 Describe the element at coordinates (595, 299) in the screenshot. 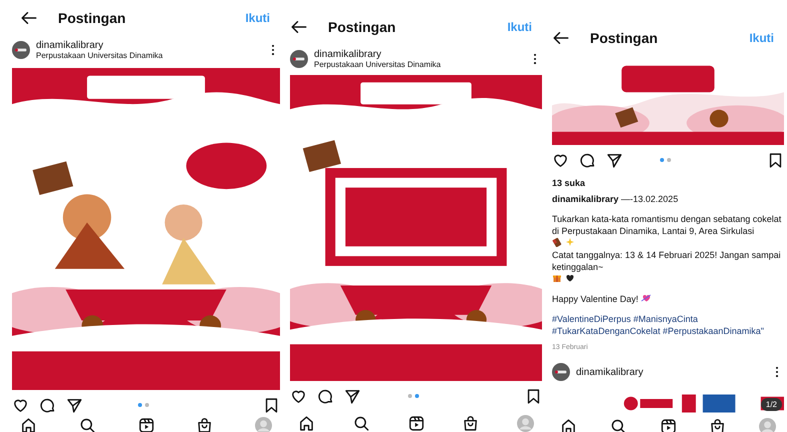

I see `caption-text: Happy Valentine Day!` at that location.